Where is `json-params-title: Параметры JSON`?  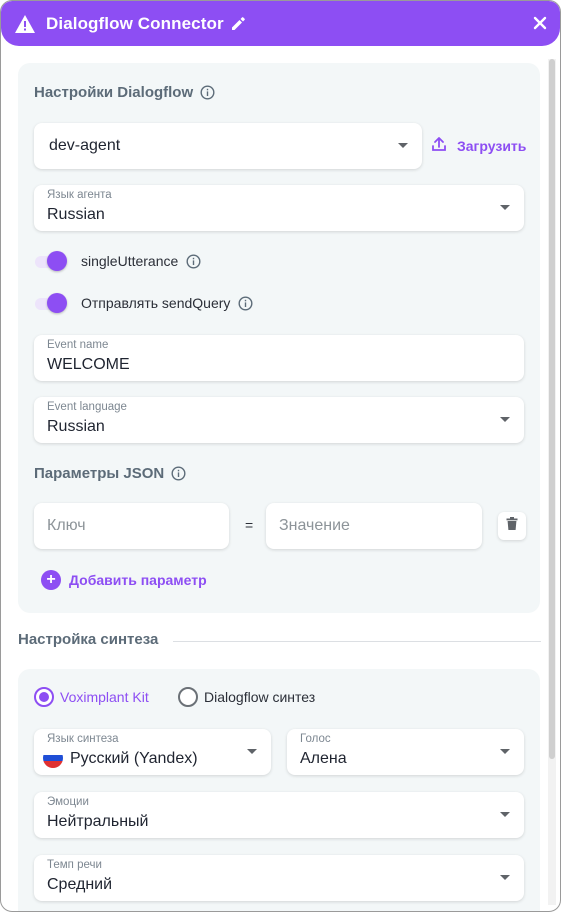 json-params-title: Параметры JSON is located at coordinates (110, 473).